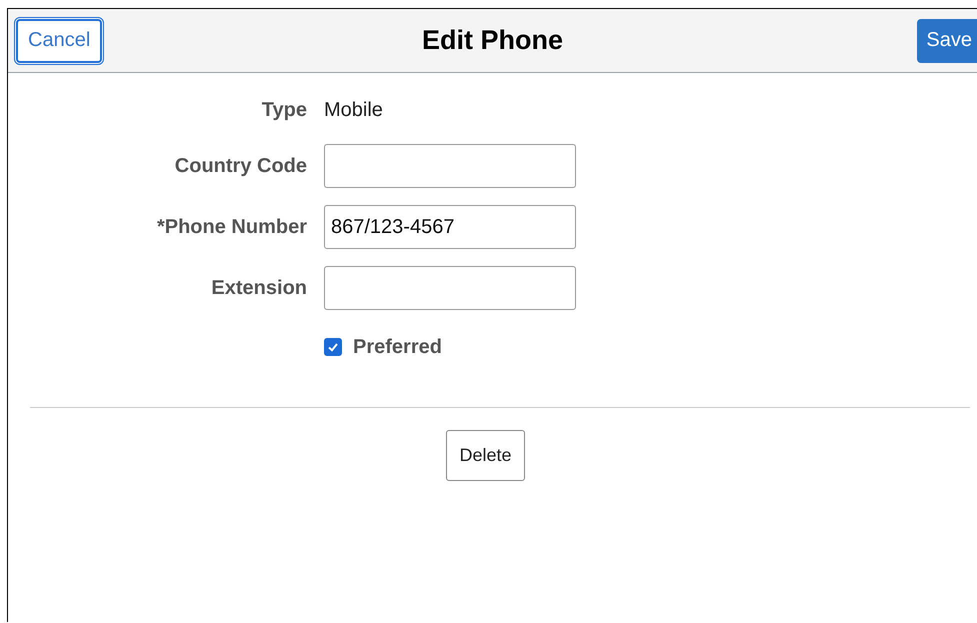 This screenshot has width=977, height=623. Describe the element at coordinates (259, 288) in the screenshot. I see `field-label: Extension` at that location.